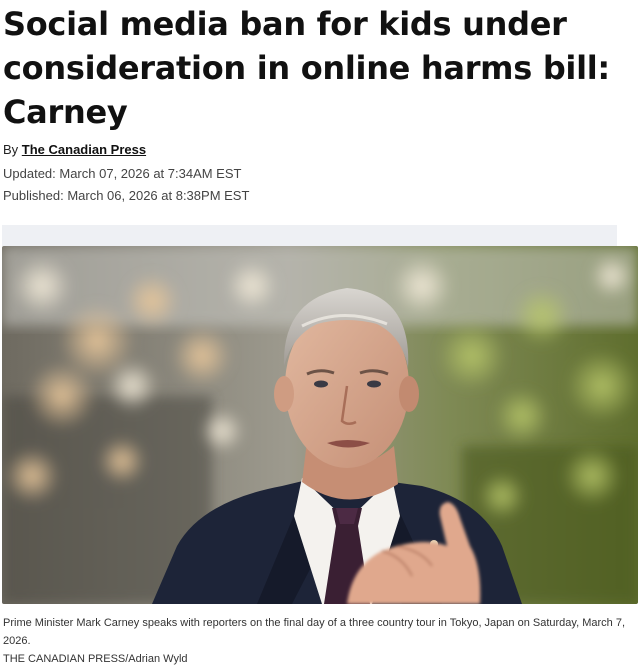 The image size is (640, 668). What do you see at coordinates (84, 149) in the screenshot?
I see `byline-author-link: The Canadian Press` at bounding box center [84, 149].